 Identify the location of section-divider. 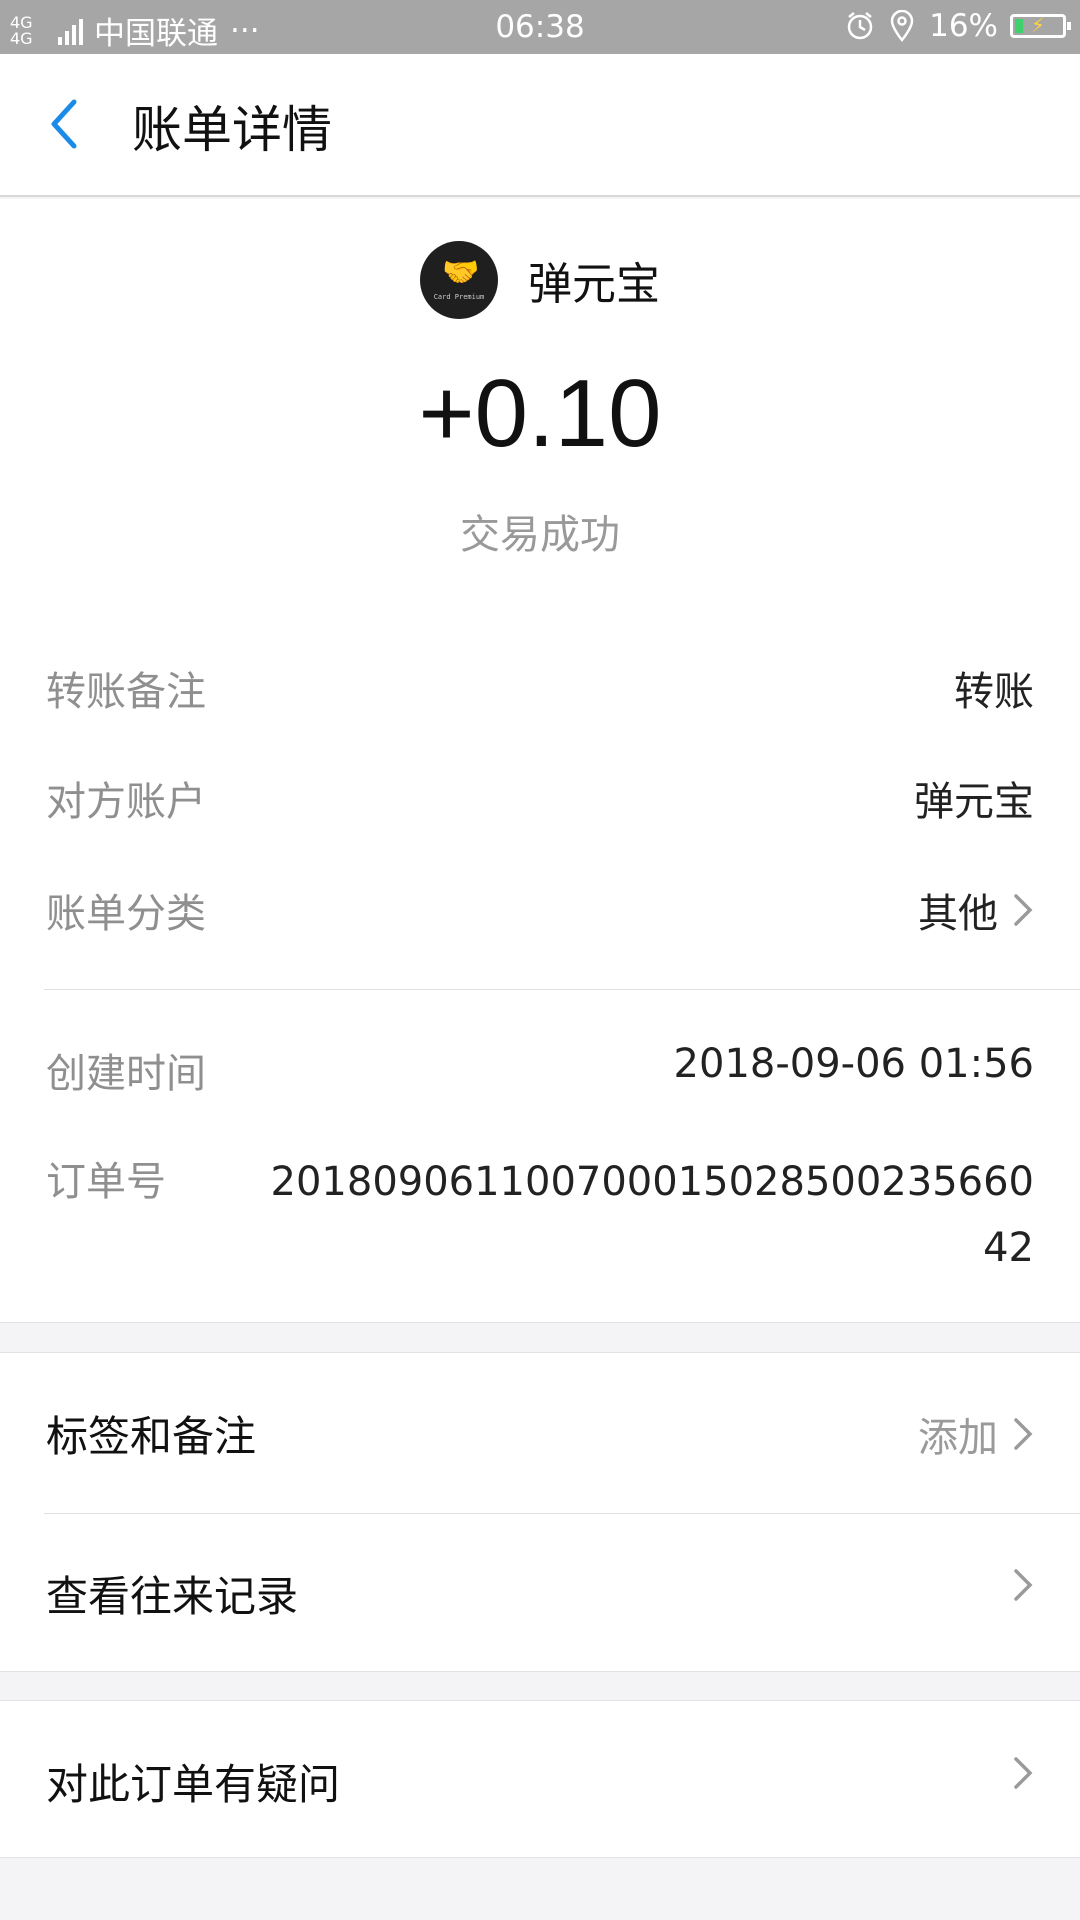
(562, 989).